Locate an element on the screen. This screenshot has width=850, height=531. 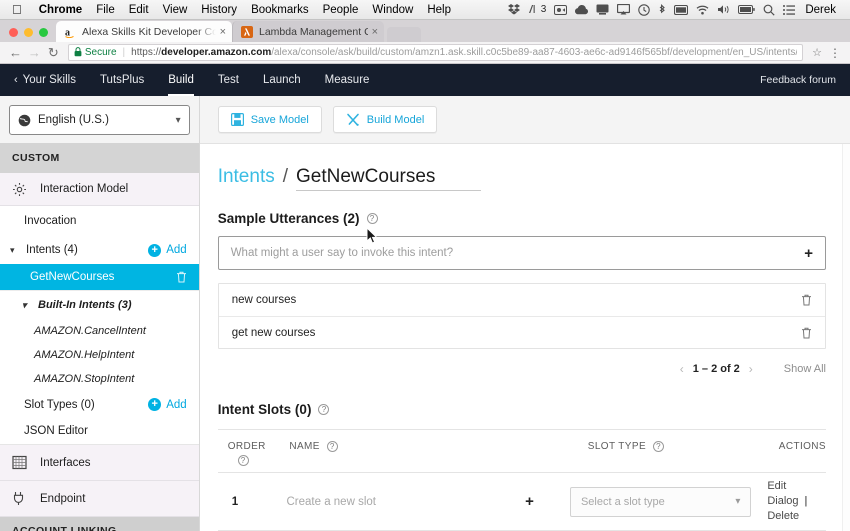
reload-button: ↻ is located at coordinates (53, 53).